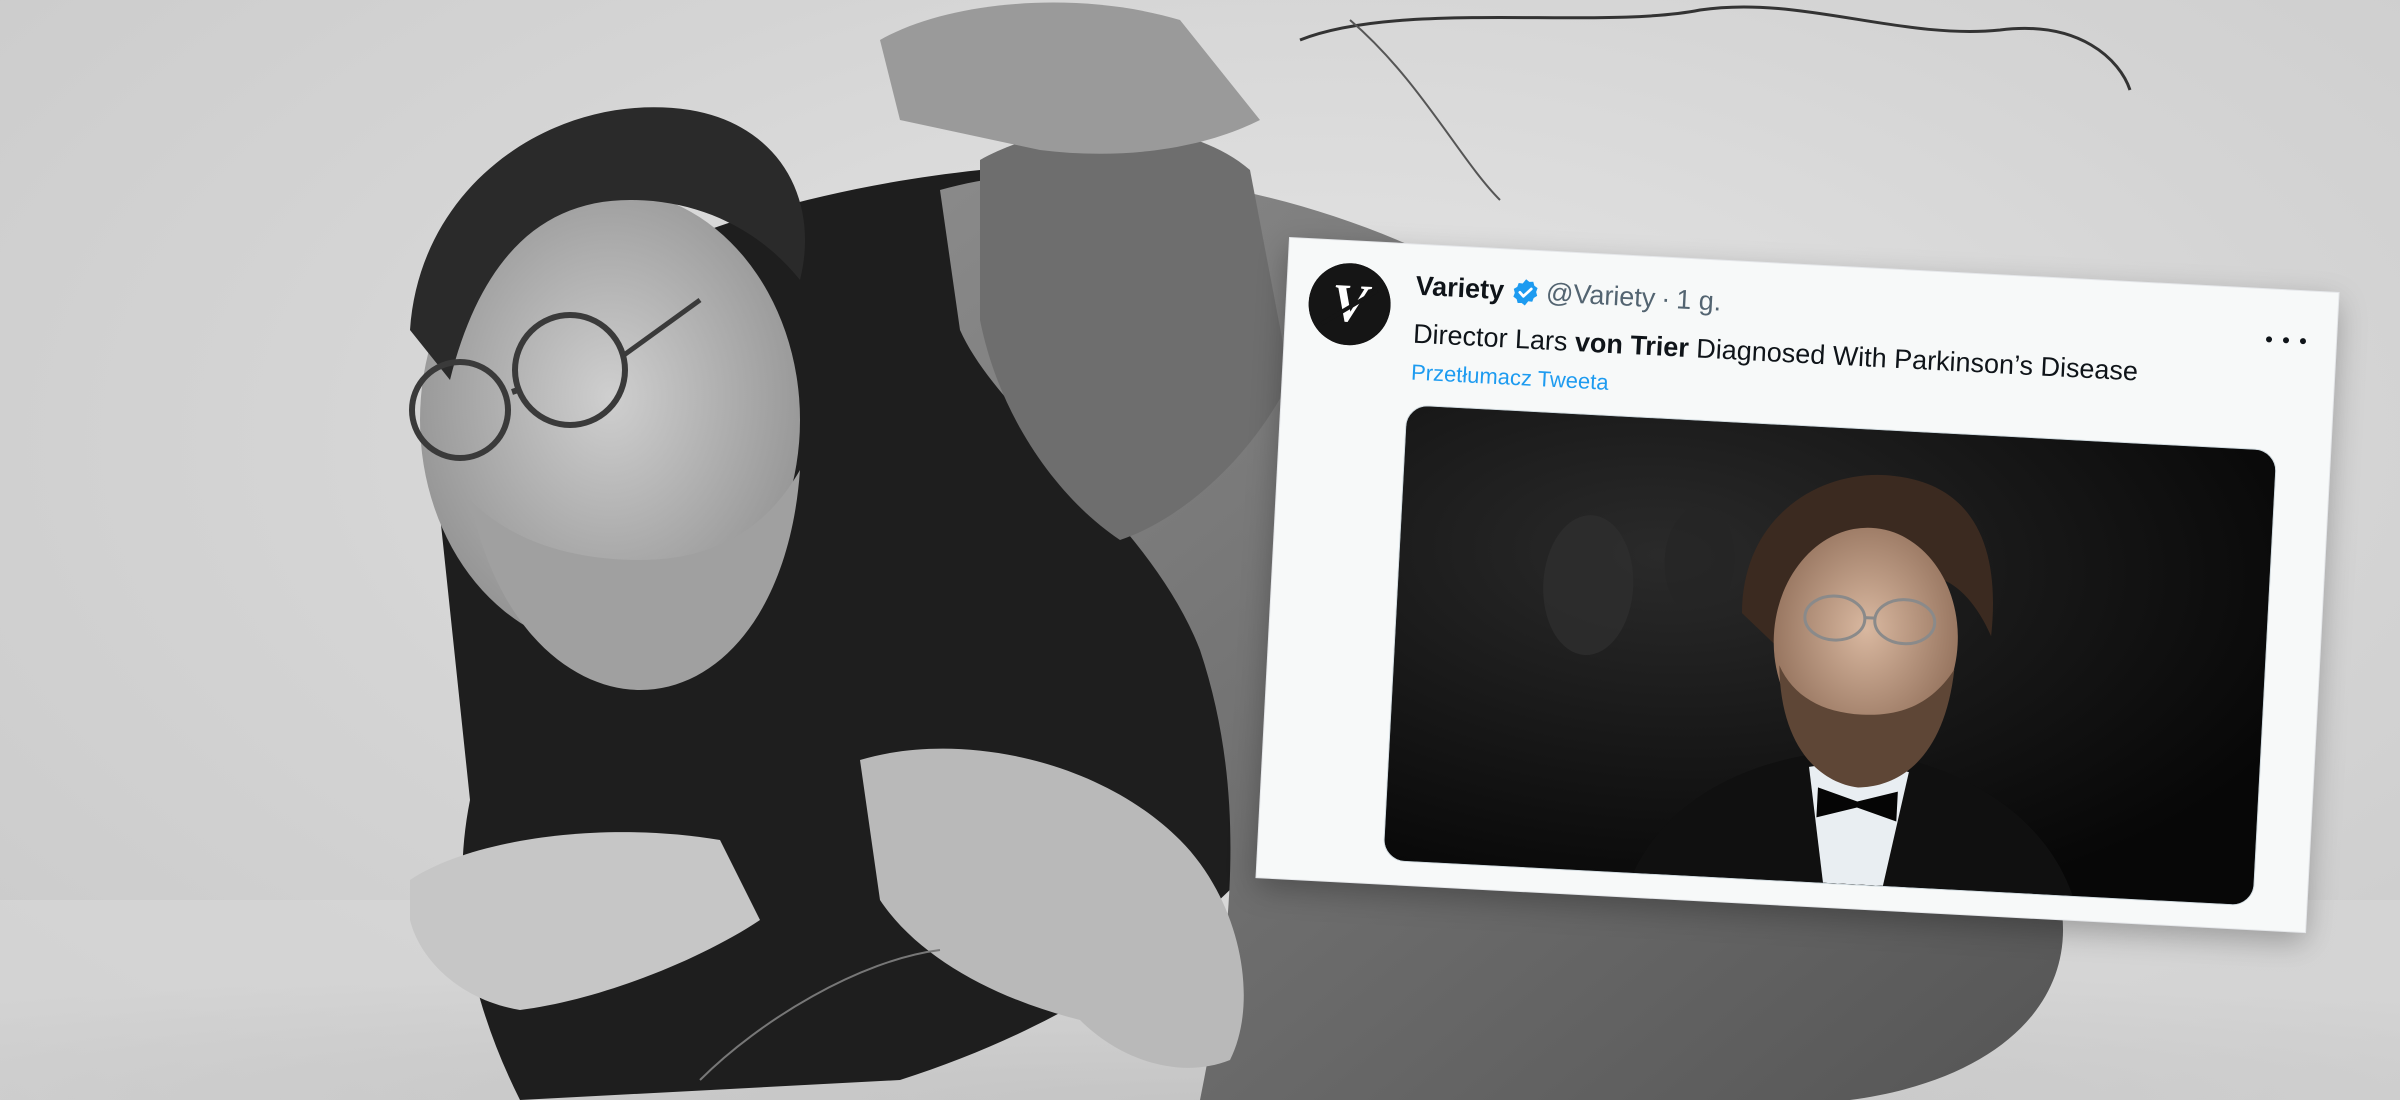  Describe the element at coordinates (1632, 345) in the screenshot. I see `tweet-text-bold: von Trier` at that location.